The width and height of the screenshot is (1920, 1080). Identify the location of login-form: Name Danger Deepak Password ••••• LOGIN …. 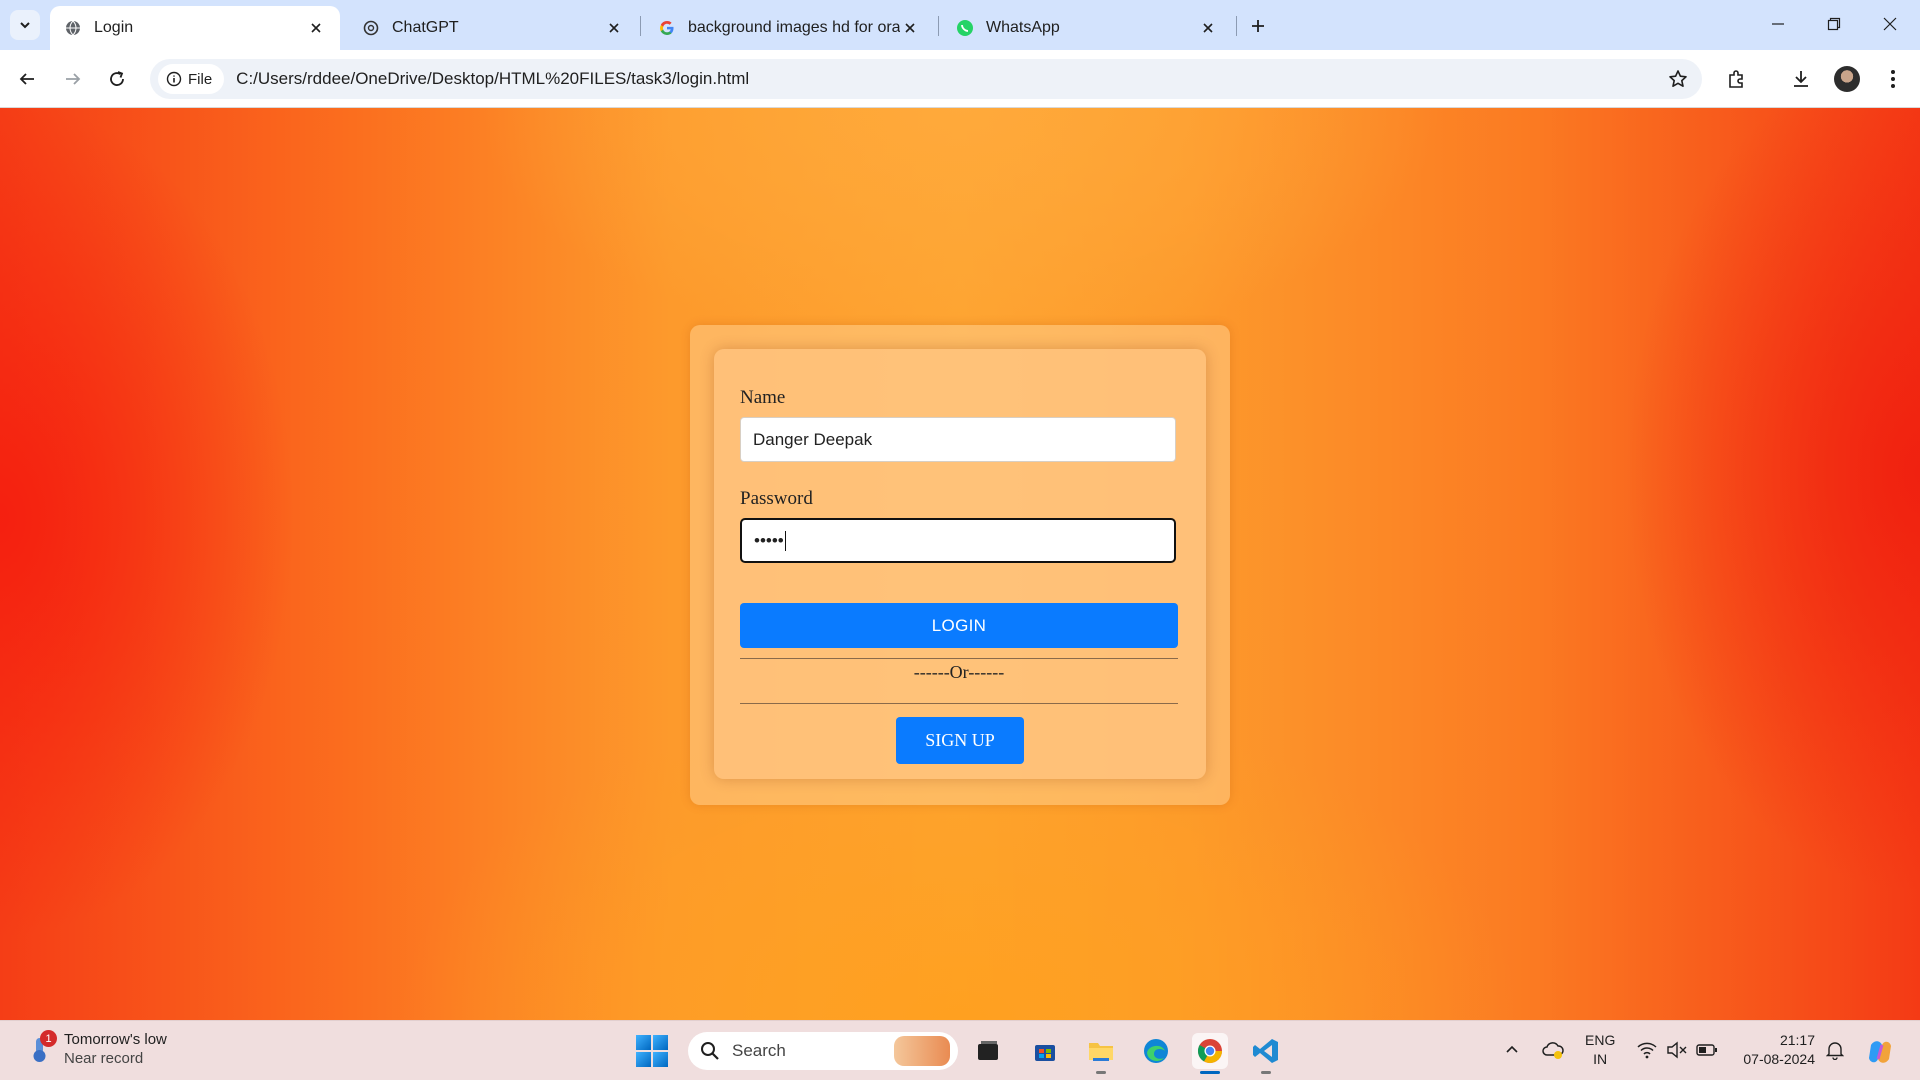
(960, 564).